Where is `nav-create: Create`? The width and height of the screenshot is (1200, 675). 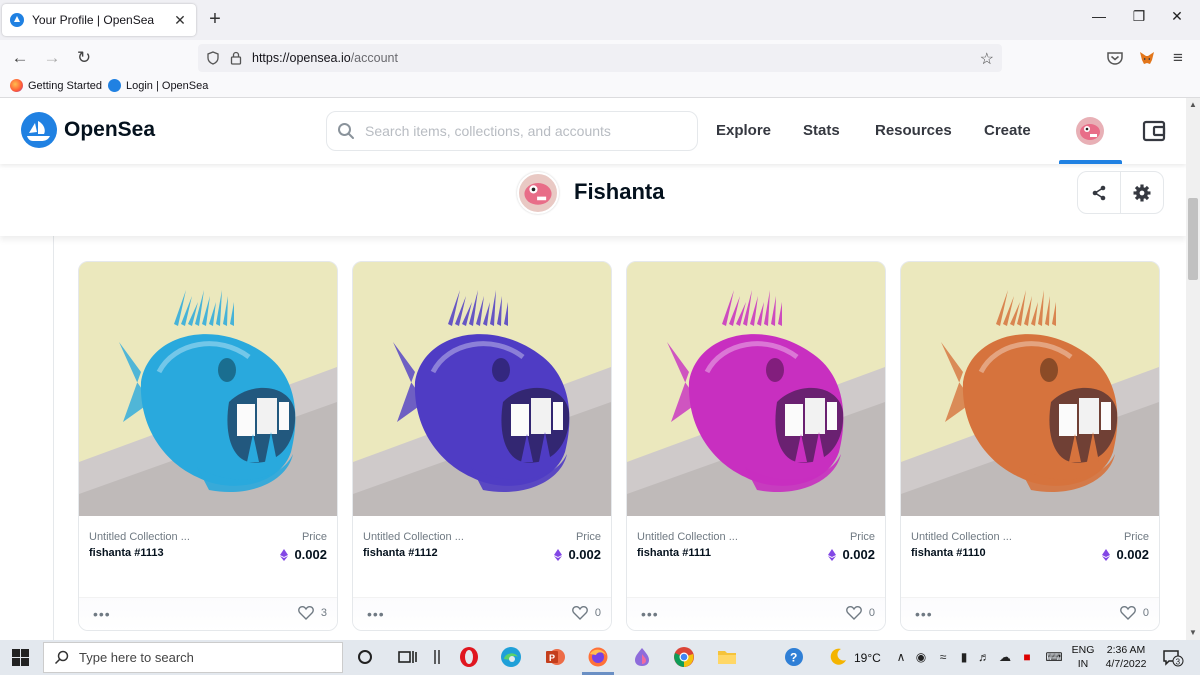
nav-create: Create is located at coordinates (1007, 130).